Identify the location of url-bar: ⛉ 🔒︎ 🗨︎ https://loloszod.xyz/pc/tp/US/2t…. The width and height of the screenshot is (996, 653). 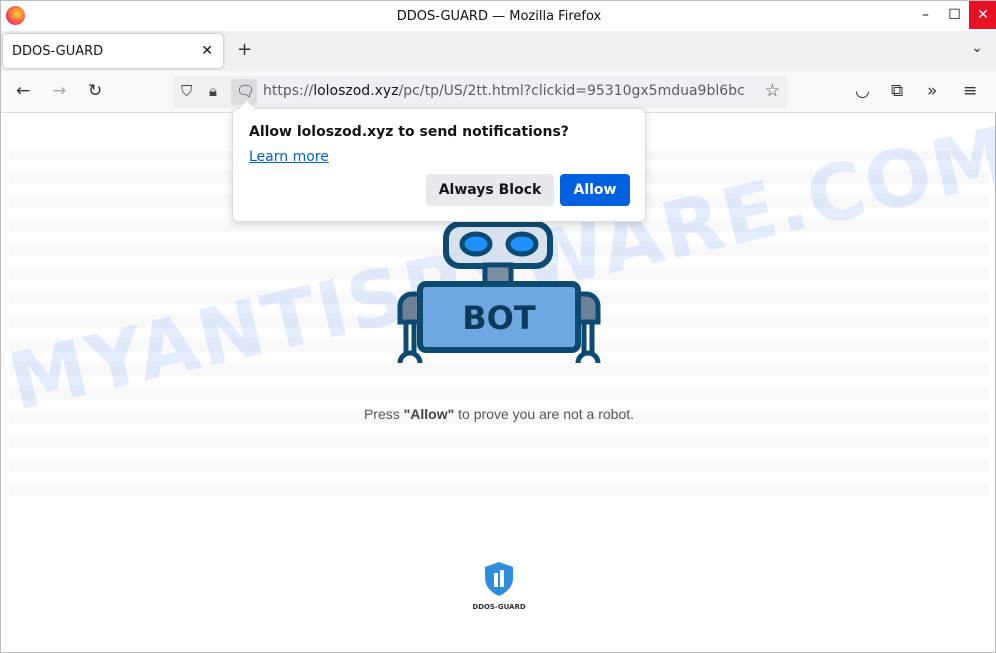
(480, 92).